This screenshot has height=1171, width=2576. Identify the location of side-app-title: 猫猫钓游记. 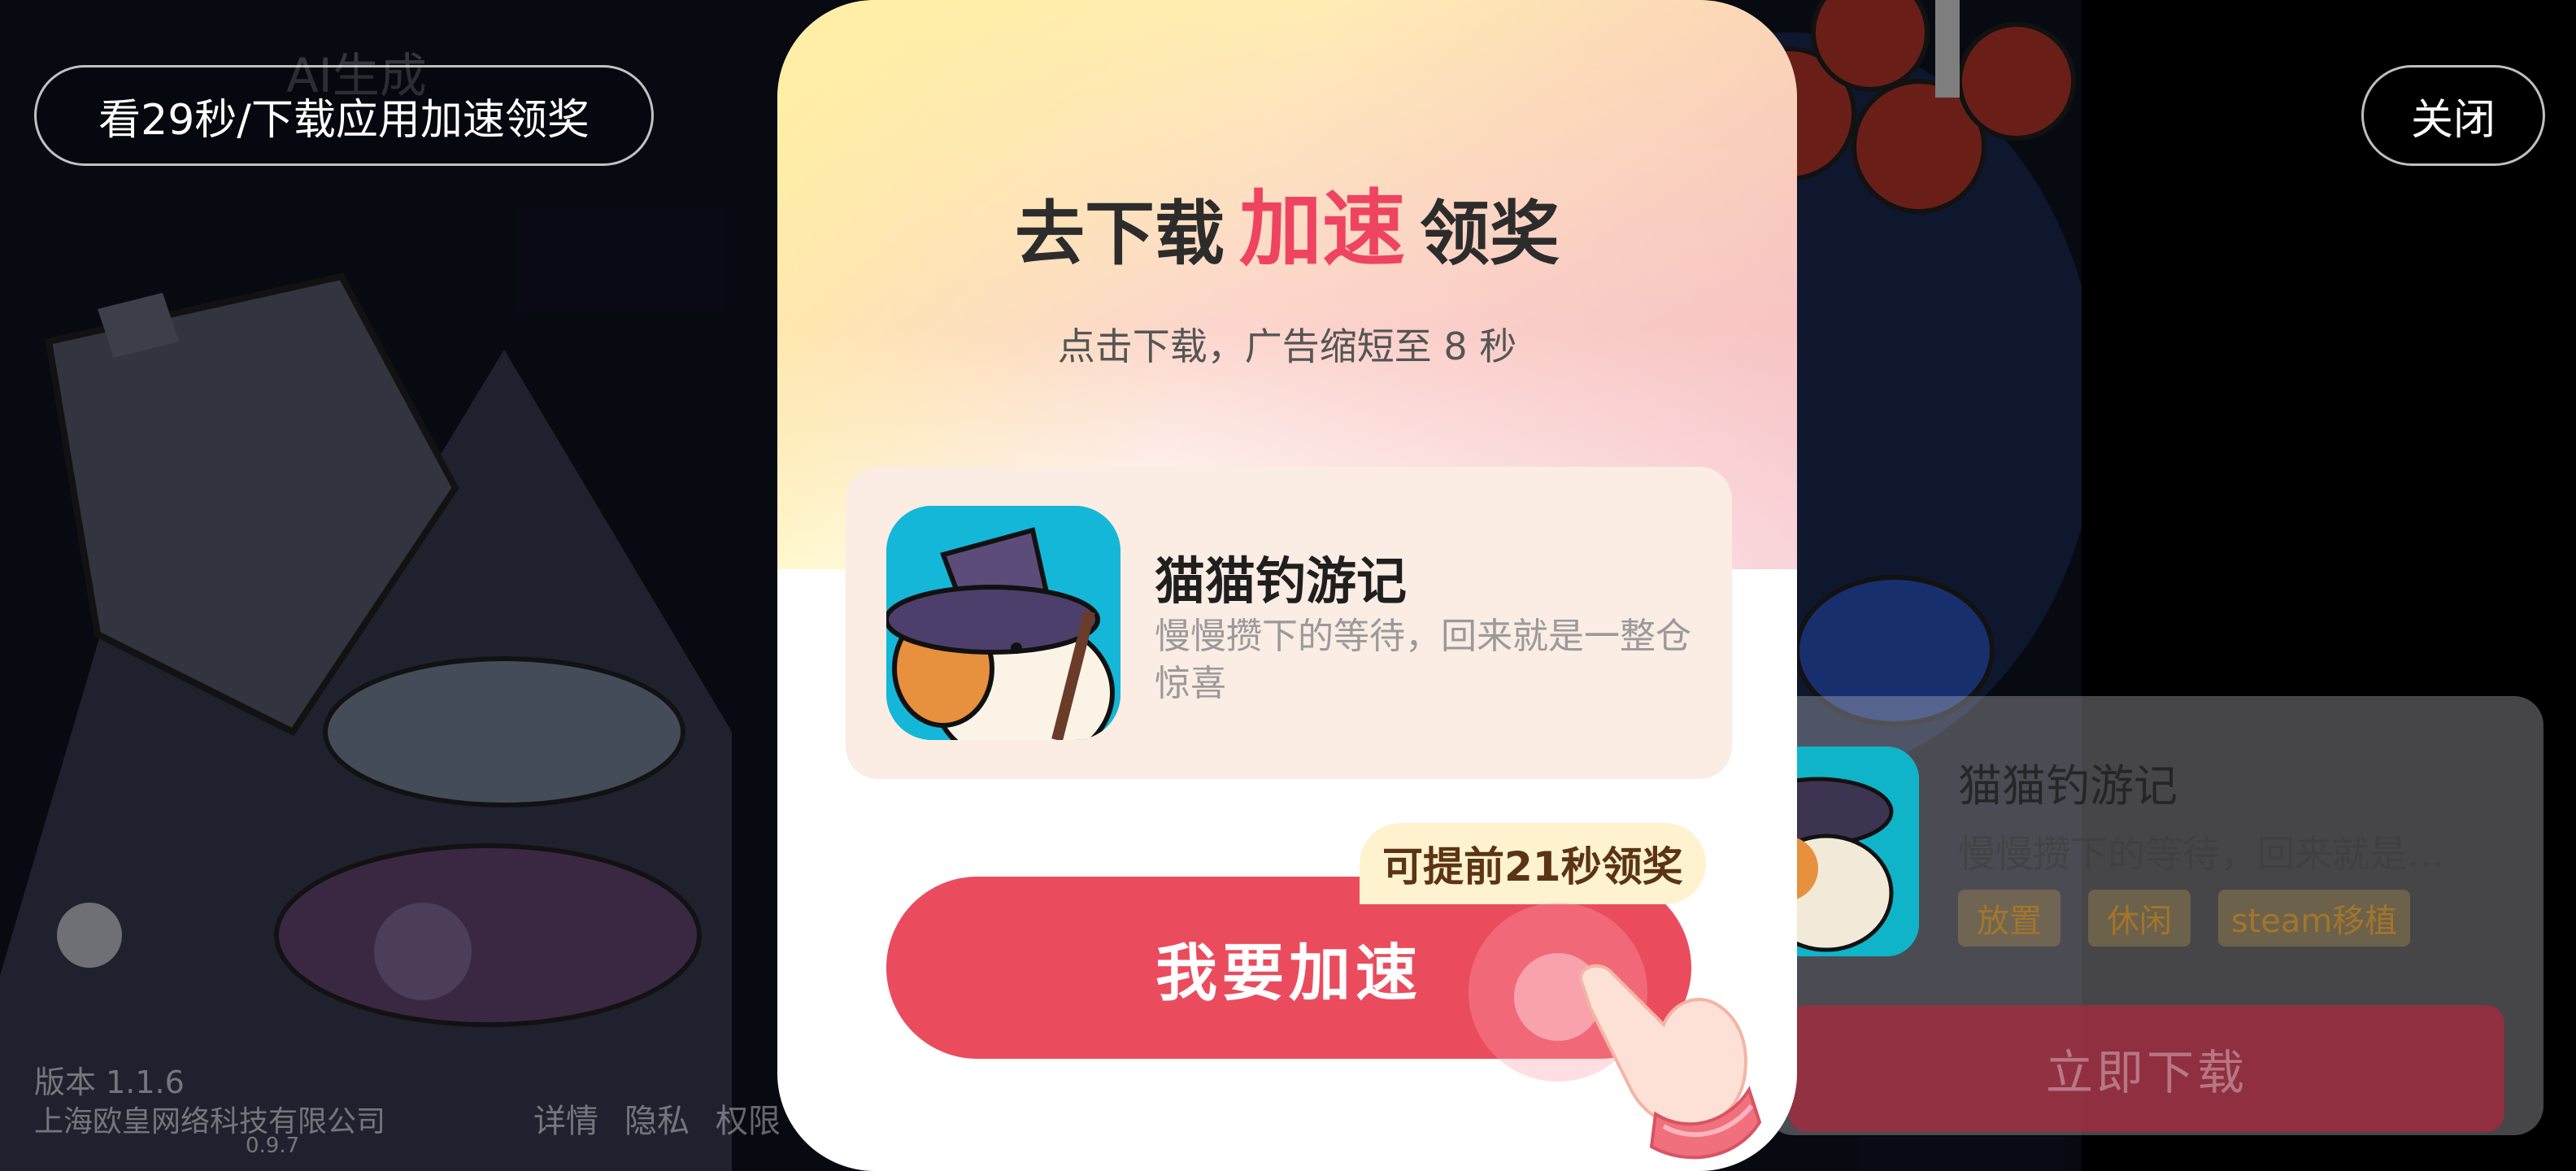
(2068, 786).